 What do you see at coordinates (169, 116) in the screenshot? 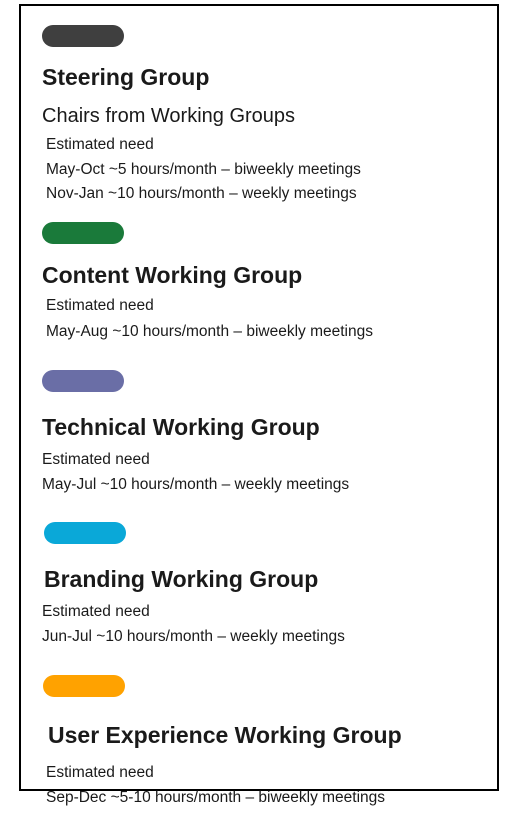
I see `group-subtitle: Chairs from Working Groups` at bounding box center [169, 116].